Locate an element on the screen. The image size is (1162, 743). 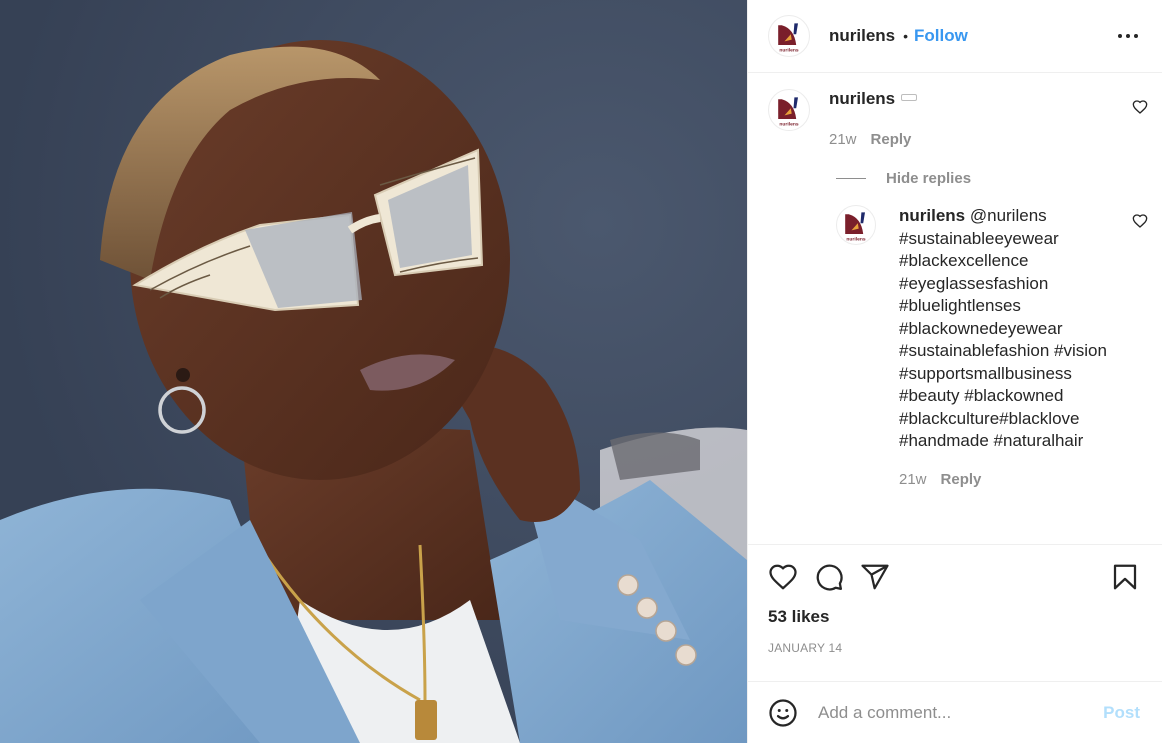
comment: nurilens nurilens 21w Reply is located at coordinates (955, 111).